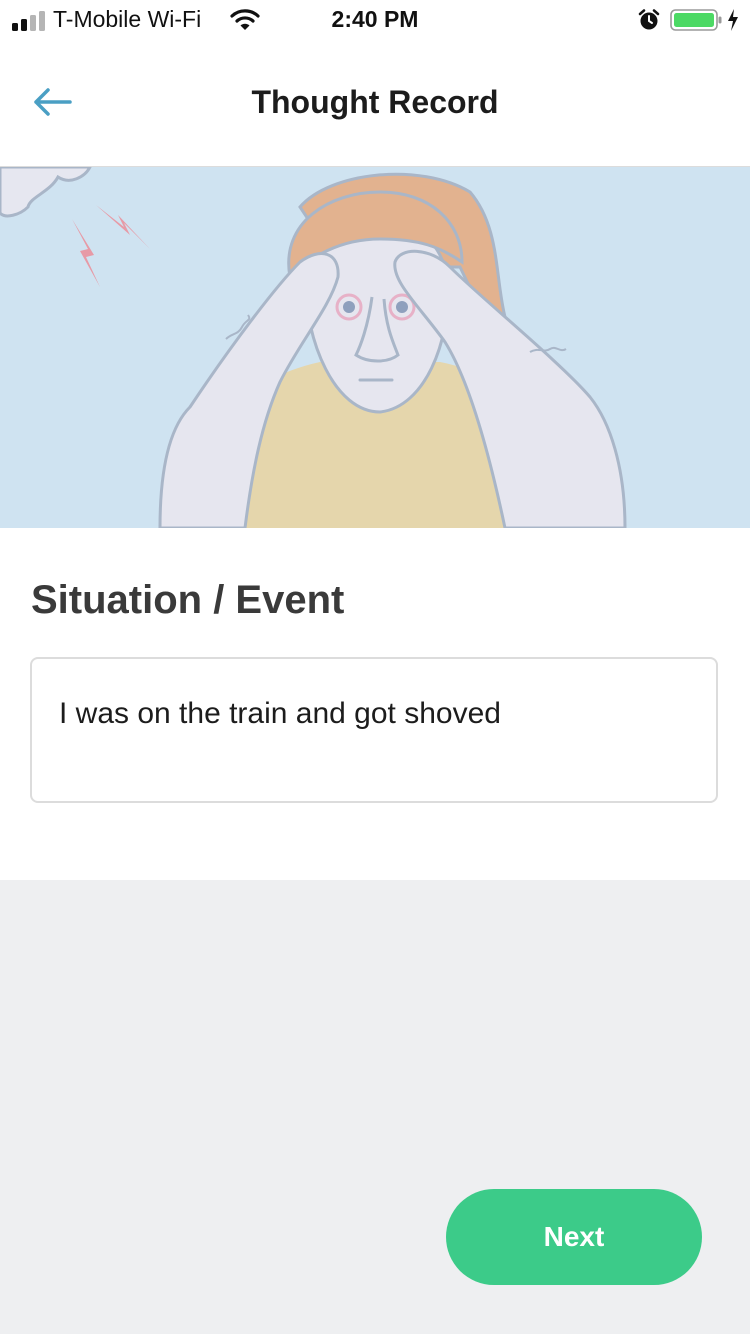 This screenshot has height=1334, width=750. I want to click on alarm-clock-icon, so click(649, 19).